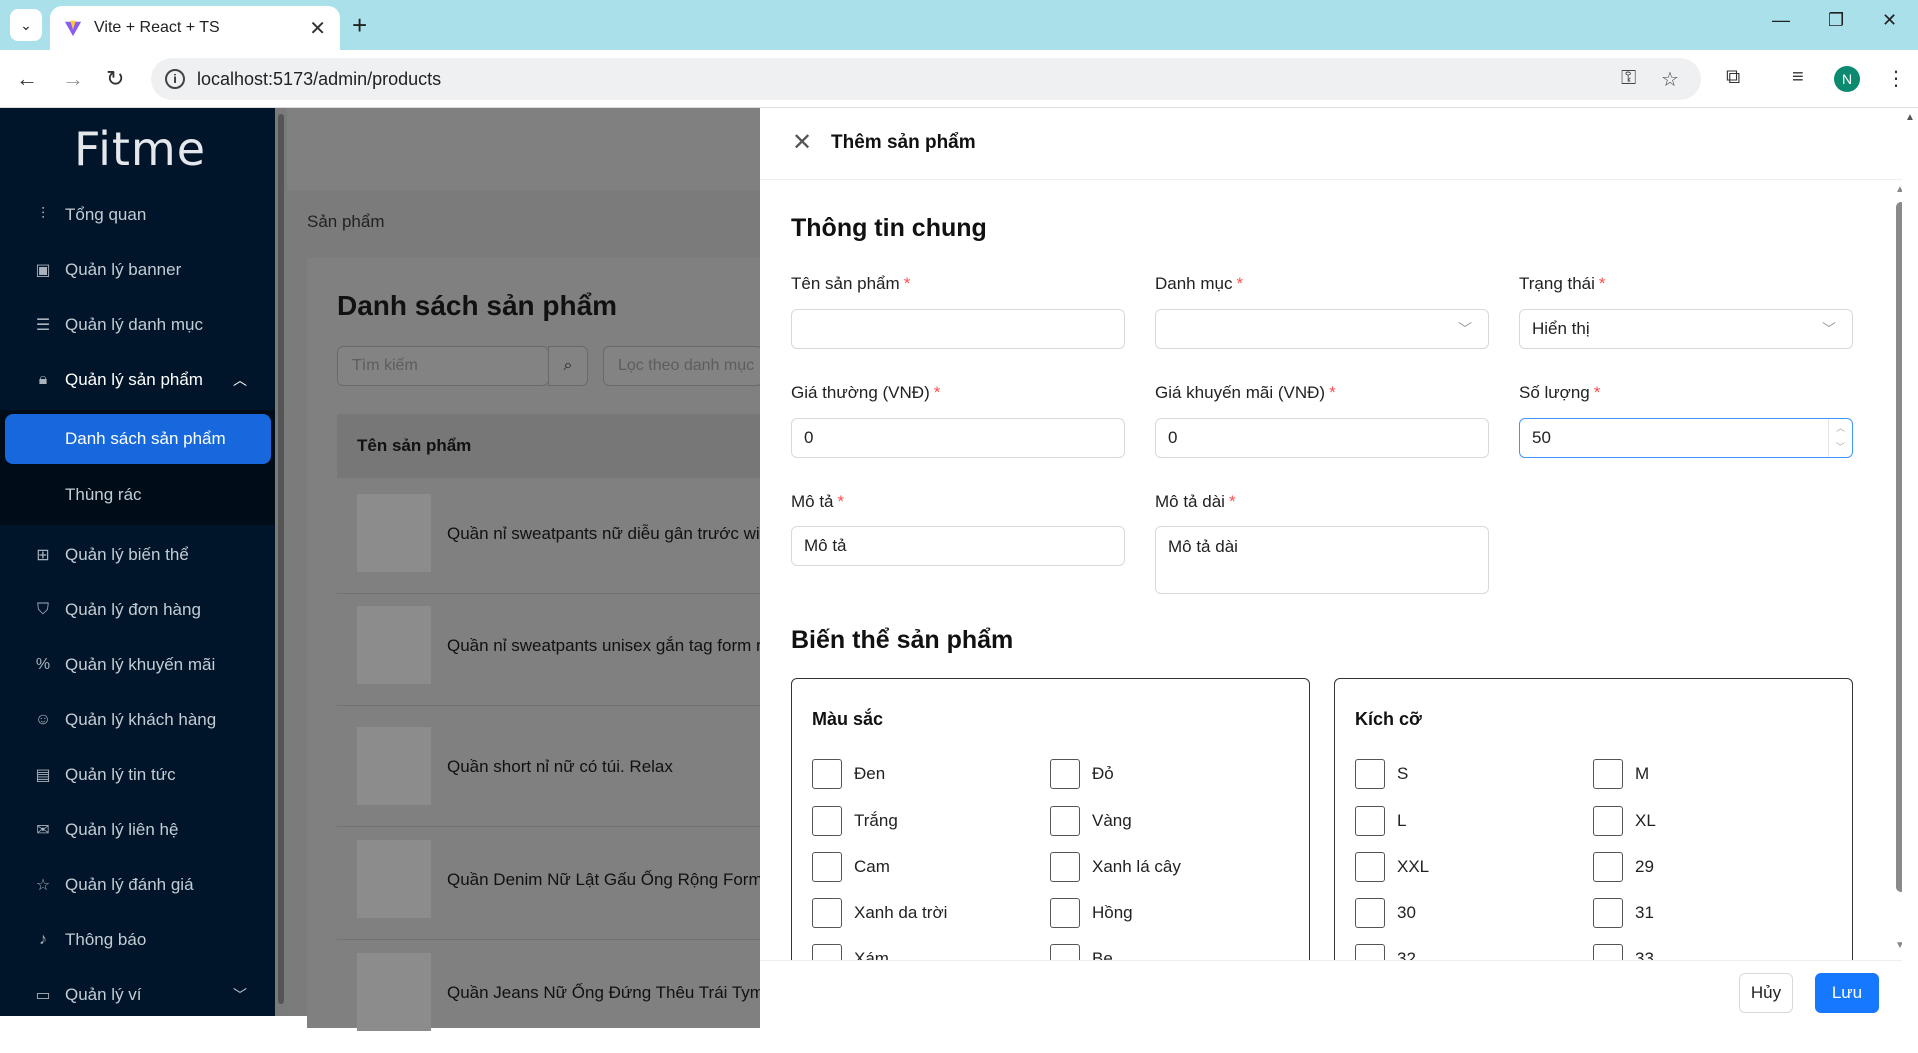 The image size is (1918, 1053). Describe the element at coordinates (958, 329) in the screenshot. I see `product-name-input` at that location.